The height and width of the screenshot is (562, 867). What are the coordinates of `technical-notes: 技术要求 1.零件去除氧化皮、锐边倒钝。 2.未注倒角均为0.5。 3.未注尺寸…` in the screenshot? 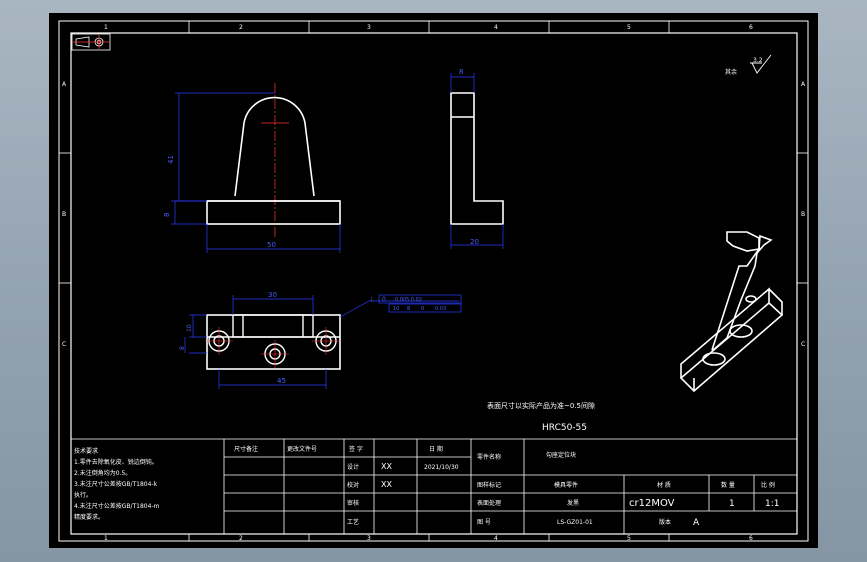 It's located at (117, 484).